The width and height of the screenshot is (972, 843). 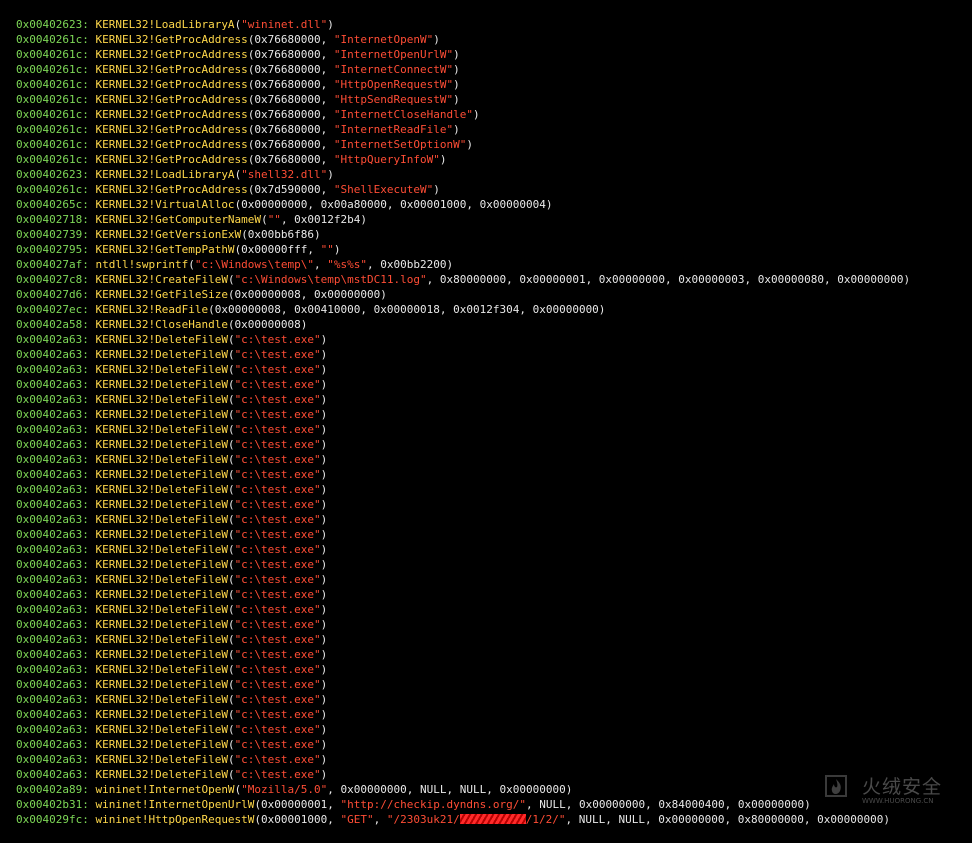 I want to click on log-api-call: ntdll!swprintf, so click(x=142, y=264).